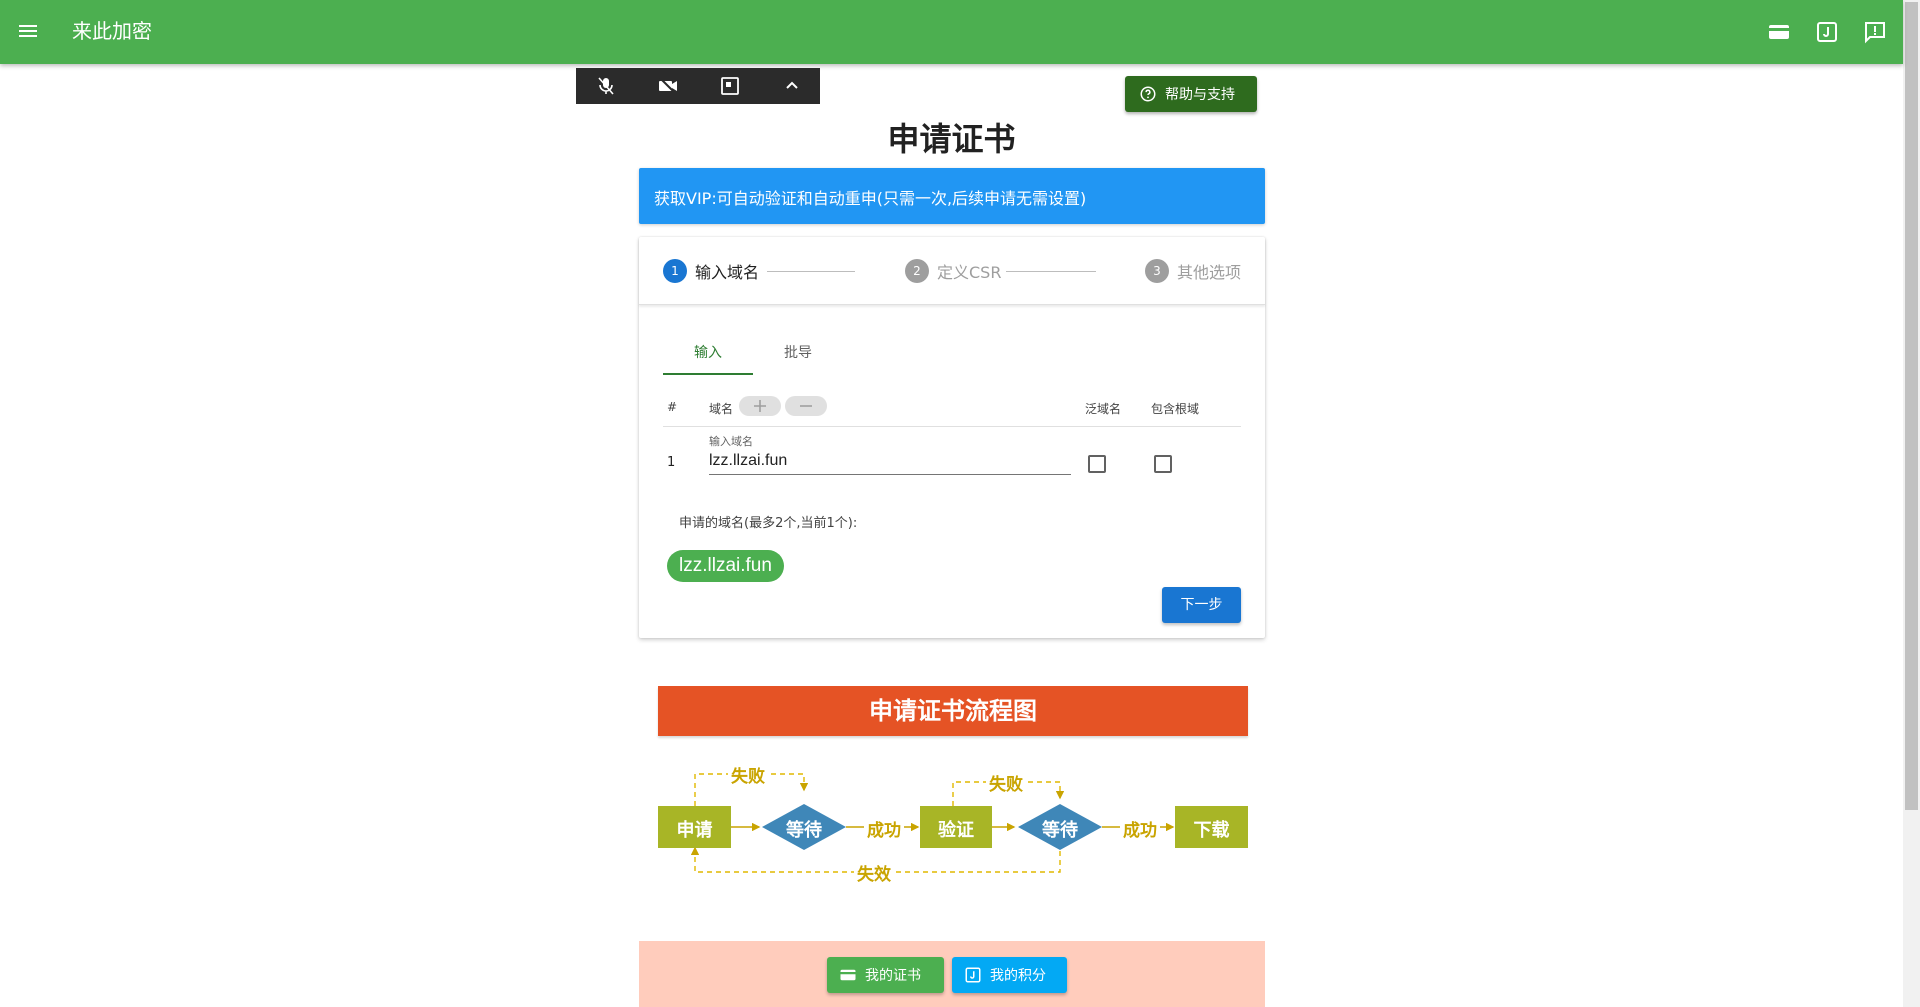  What do you see at coordinates (951, 139) in the screenshot?
I see `page-title: 申请证书` at bounding box center [951, 139].